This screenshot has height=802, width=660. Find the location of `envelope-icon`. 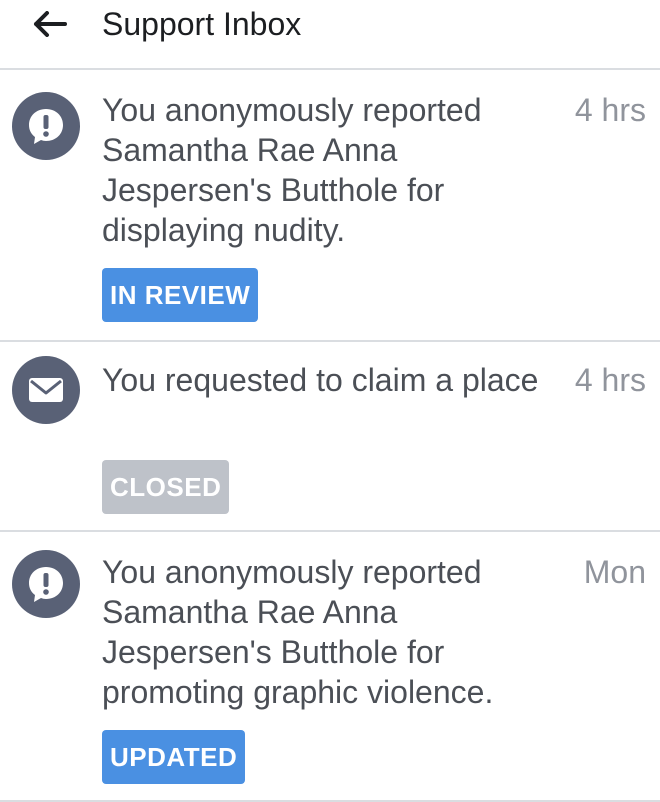

envelope-icon is located at coordinates (46, 390).